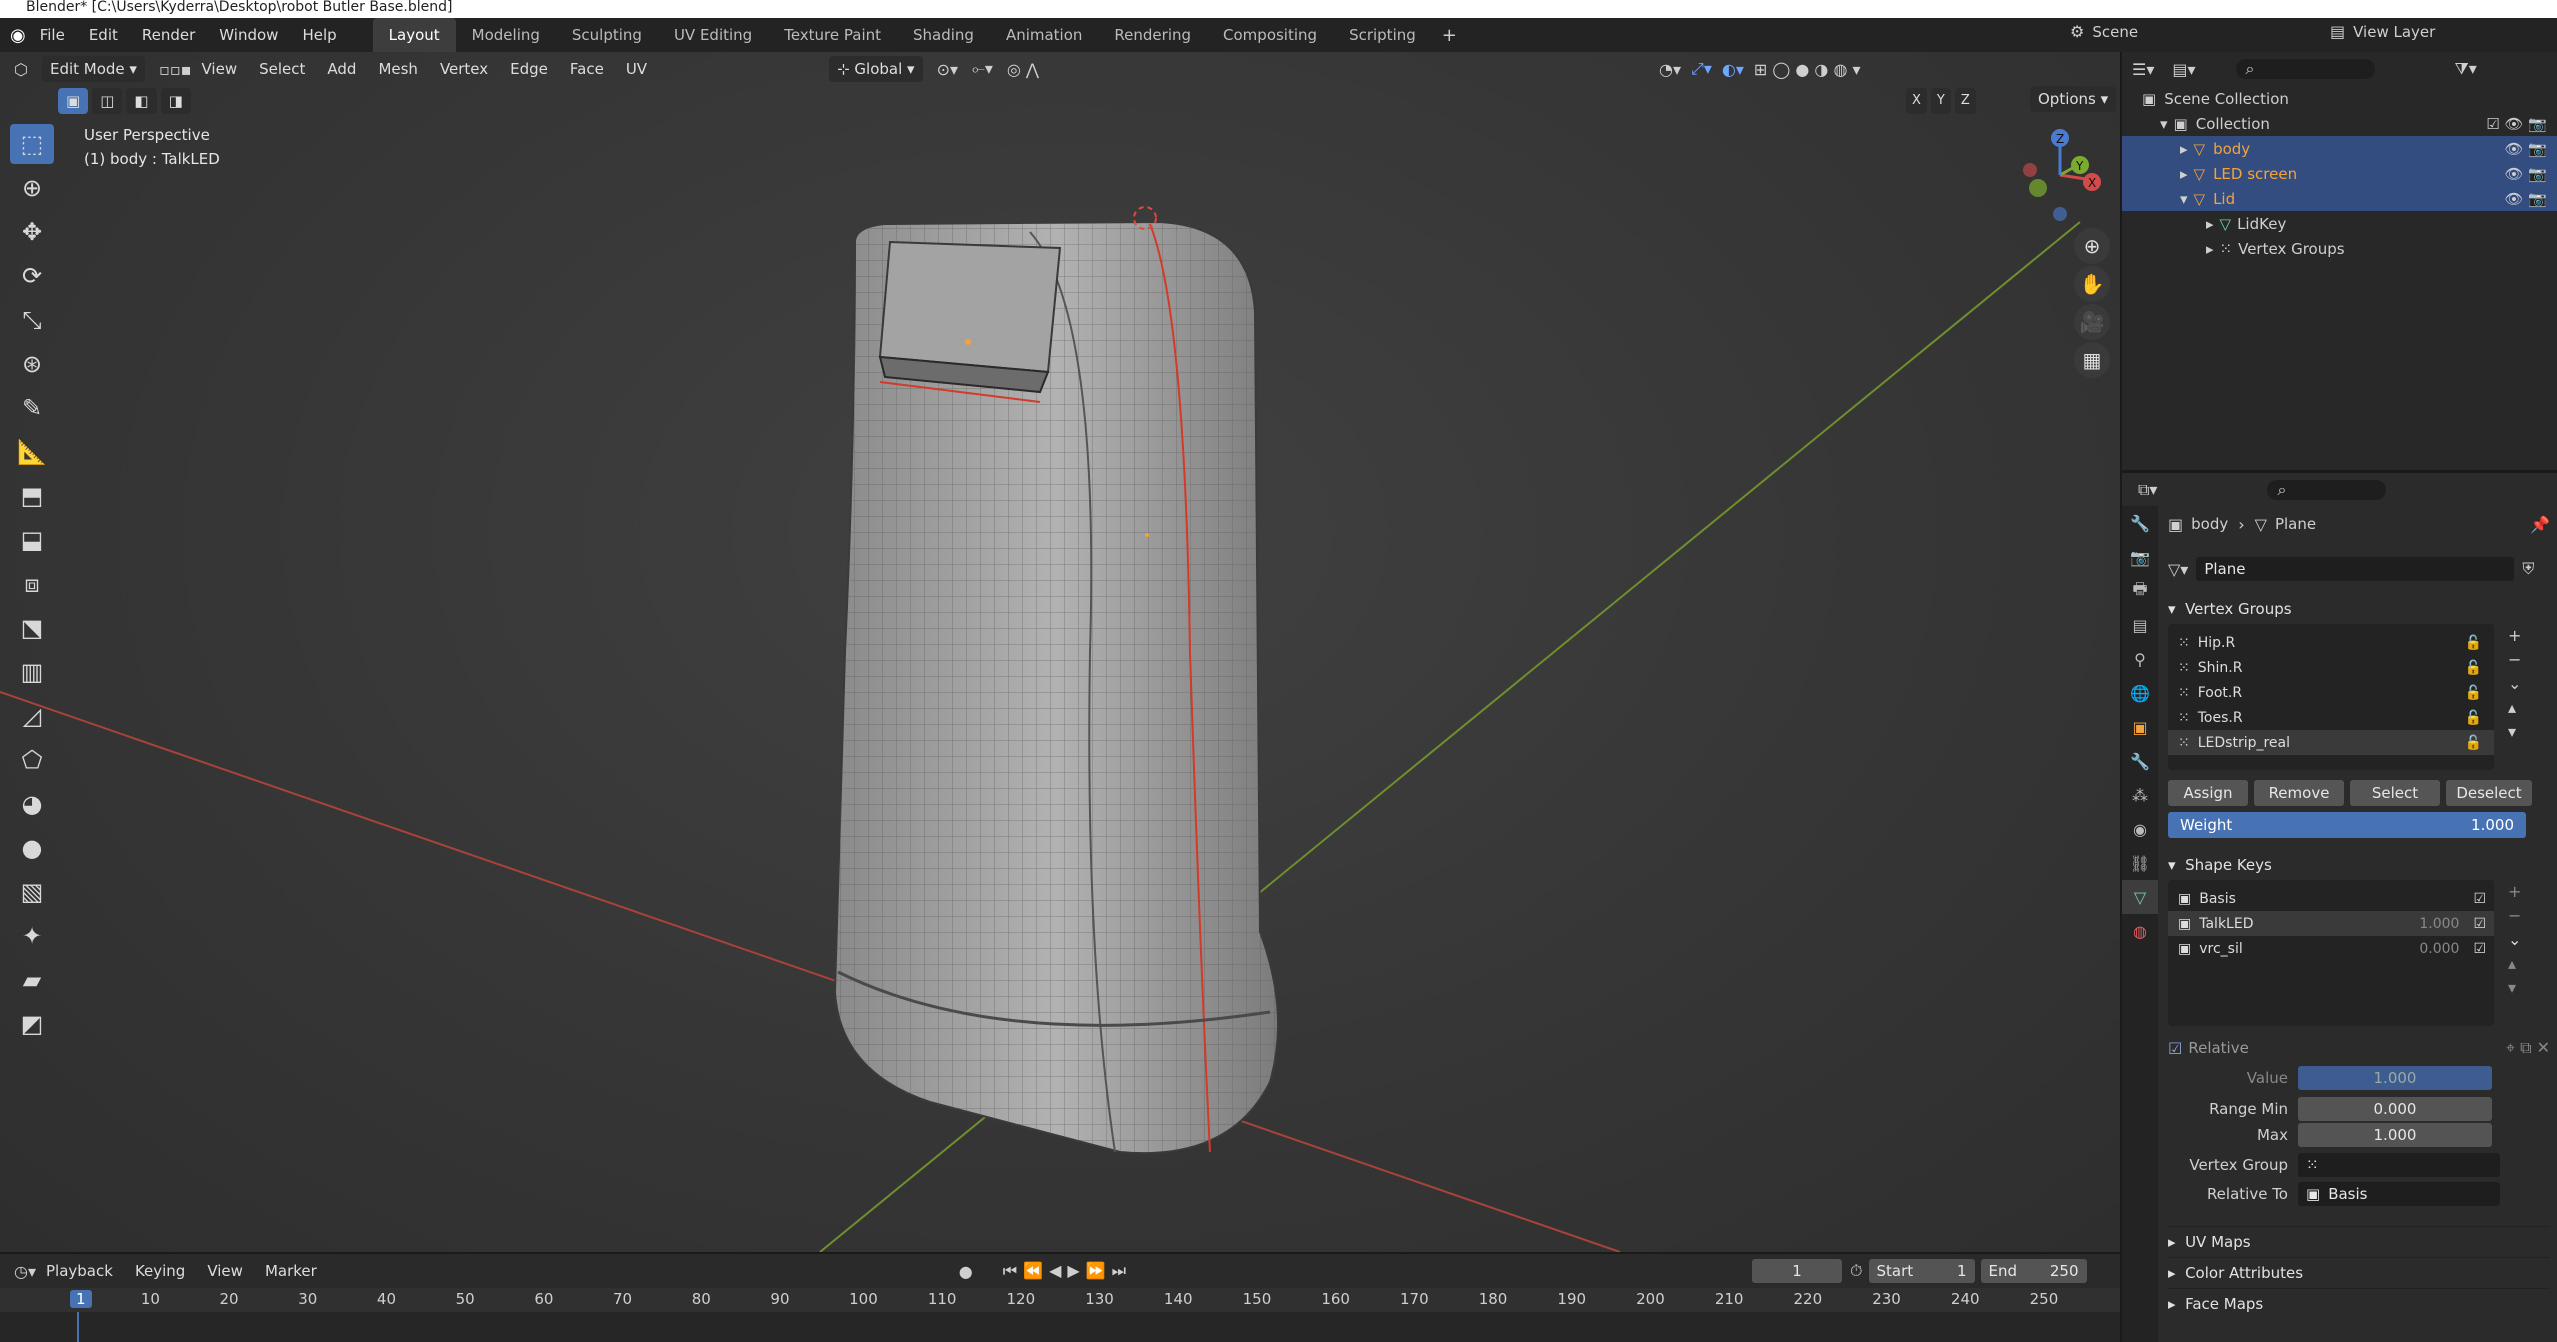  What do you see at coordinates (18, 35) in the screenshot?
I see `blender-logo-icon: ◉` at bounding box center [18, 35].